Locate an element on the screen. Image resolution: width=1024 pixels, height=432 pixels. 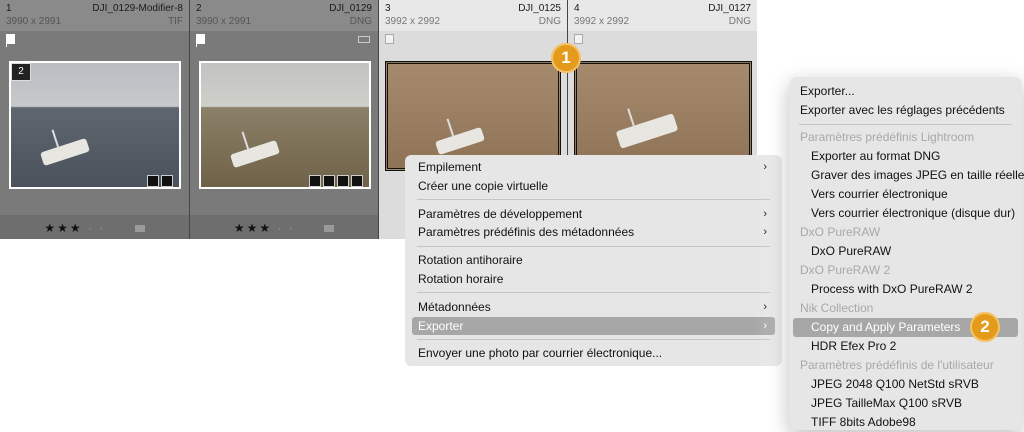
file-name: DJI_0125 is located at coordinates (539, 8).